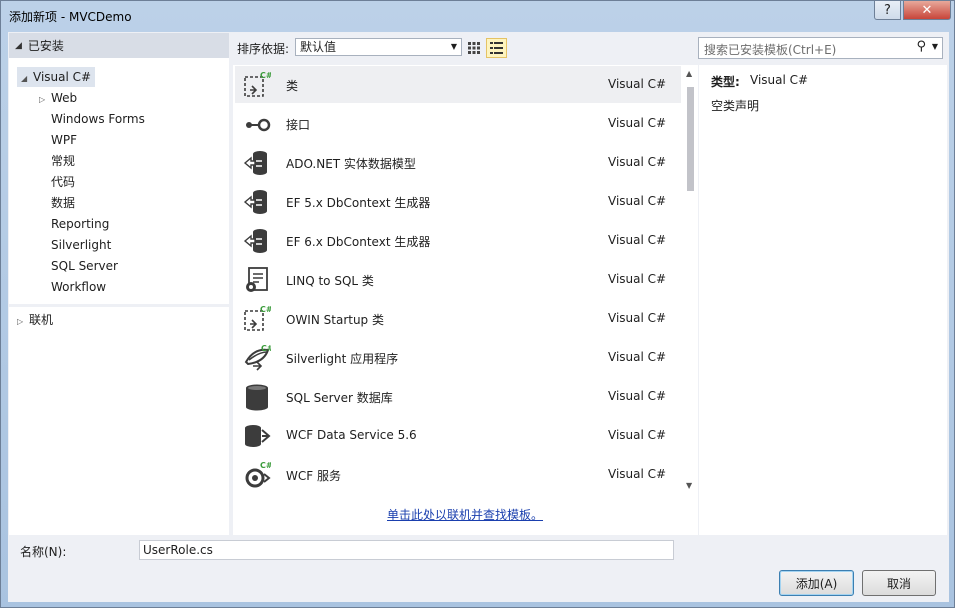  Describe the element at coordinates (458, 279) in the screenshot. I see `template-row: LINQ to SQL 类 Visual C#` at that location.